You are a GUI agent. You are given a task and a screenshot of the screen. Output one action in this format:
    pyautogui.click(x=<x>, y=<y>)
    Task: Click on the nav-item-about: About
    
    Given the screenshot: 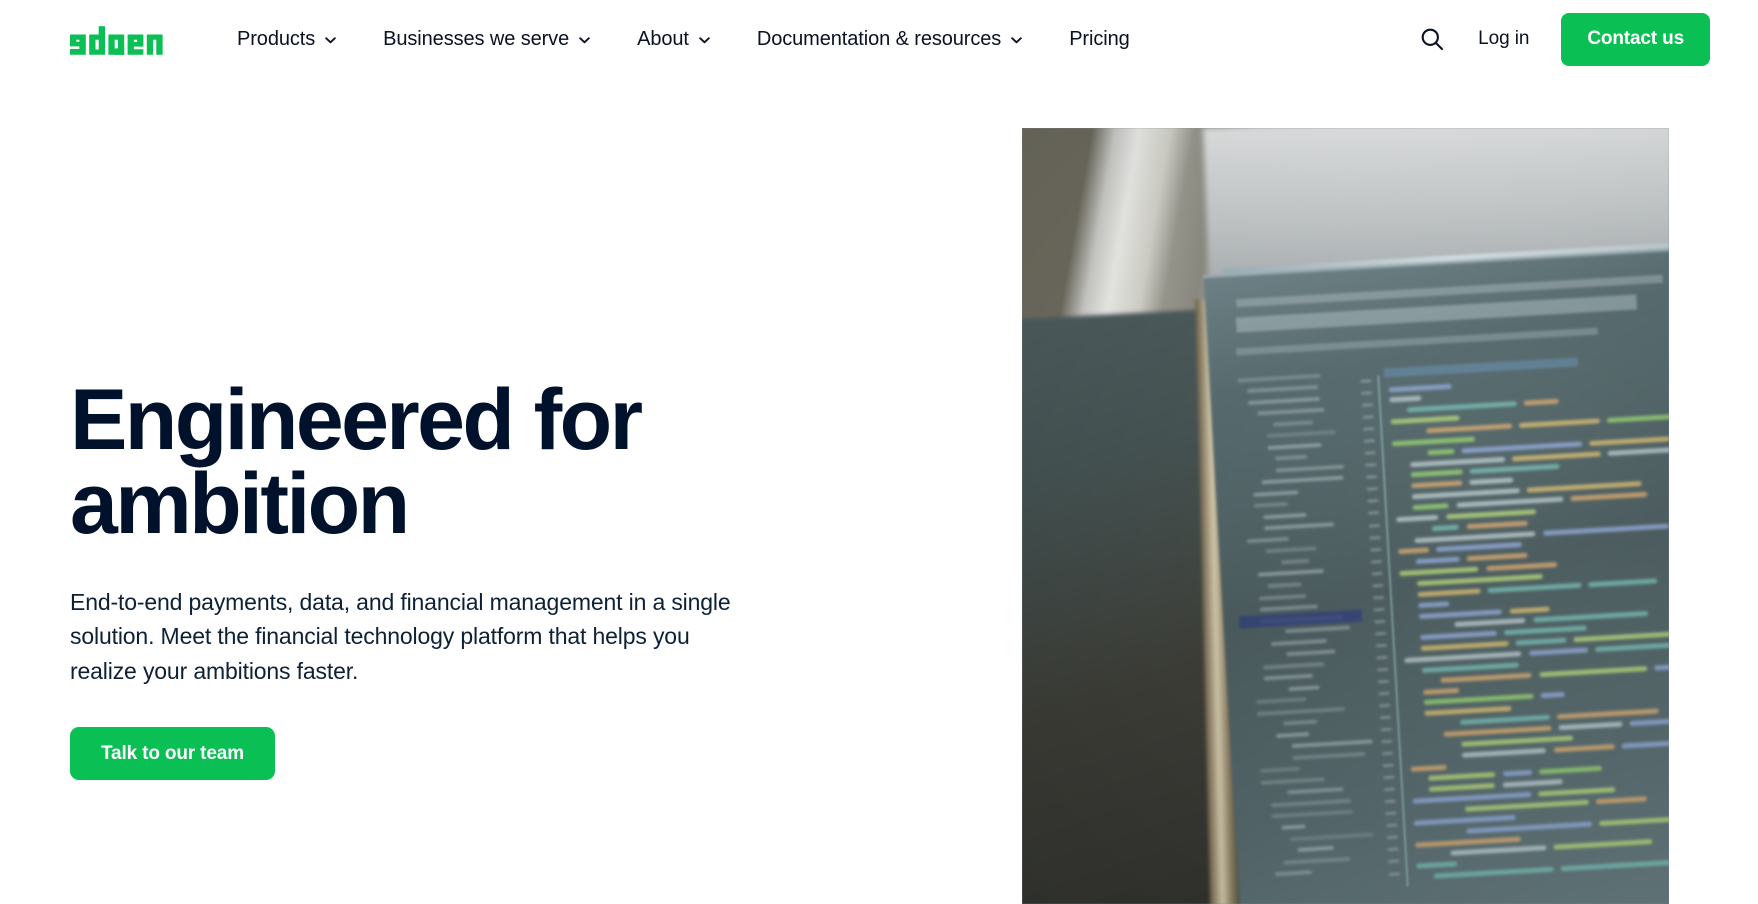 What is the action you would take?
    pyautogui.click(x=674, y=39)
    